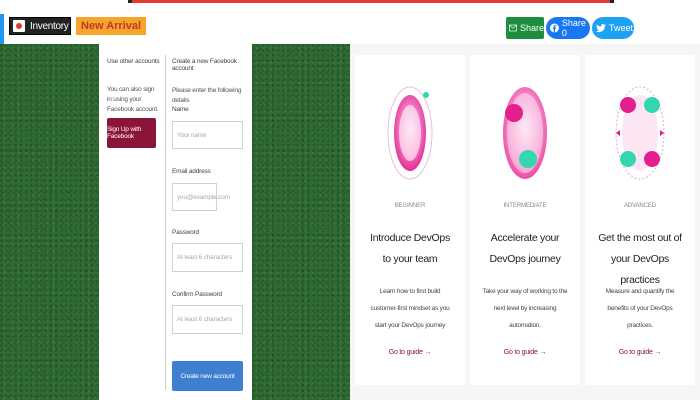 Image resolution: width=700 pixels, height=400 pixels. I want to click on create-account-heading: Create a new Facebook account, so click(204, 65).